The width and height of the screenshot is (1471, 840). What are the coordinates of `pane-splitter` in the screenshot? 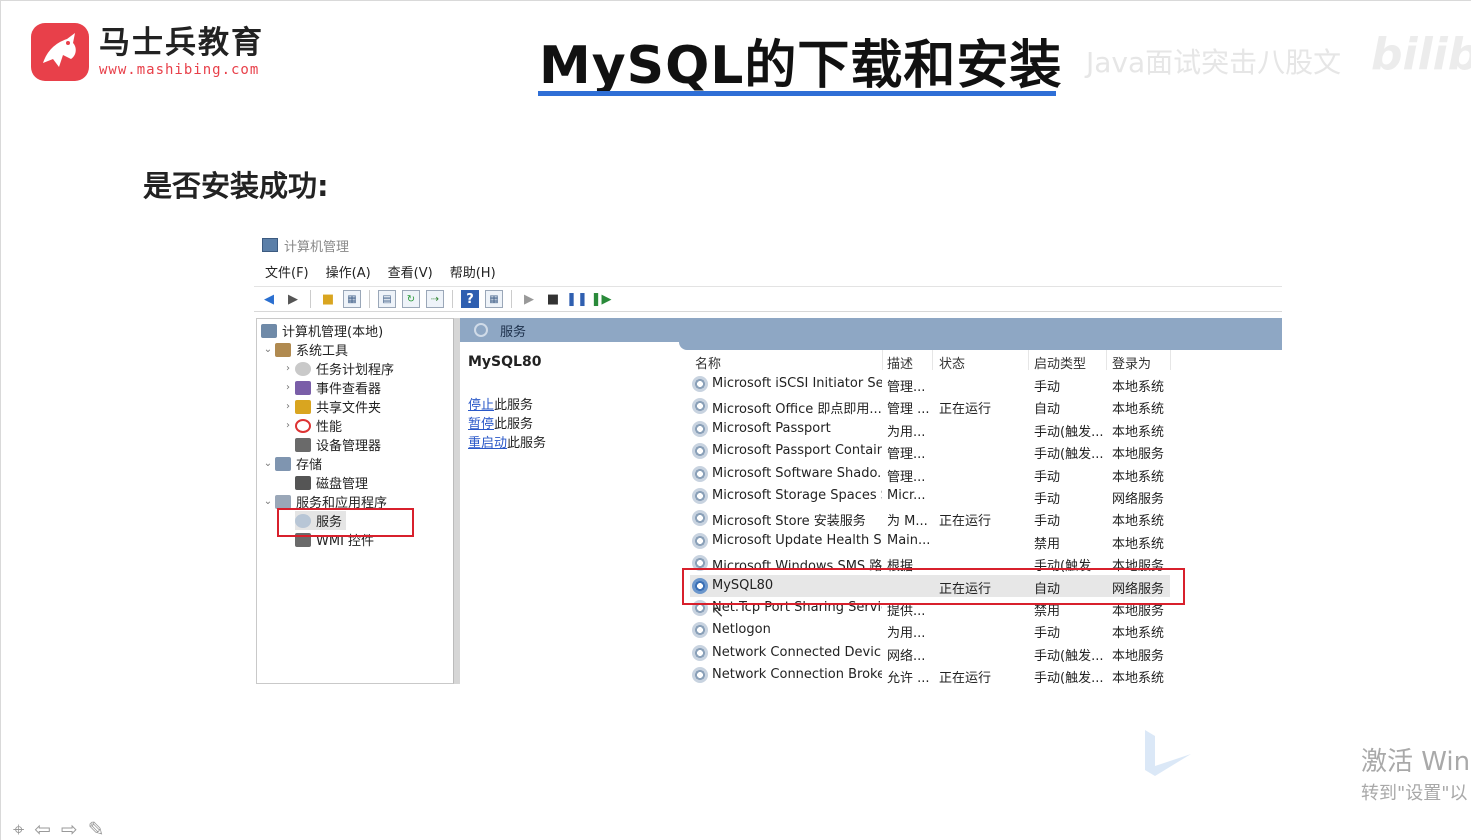 It's located at (457, 501).